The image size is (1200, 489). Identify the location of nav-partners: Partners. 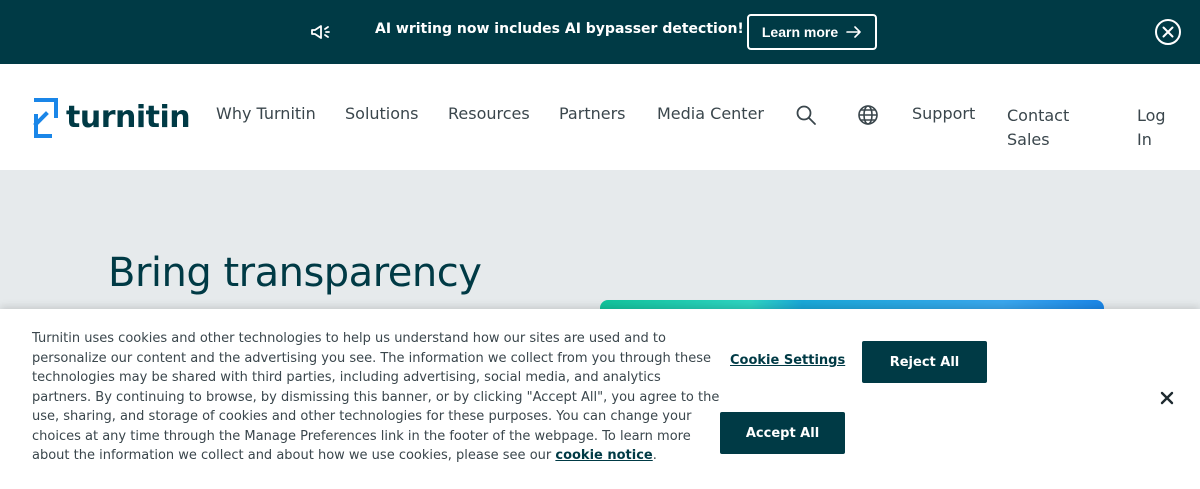
(592, 113).